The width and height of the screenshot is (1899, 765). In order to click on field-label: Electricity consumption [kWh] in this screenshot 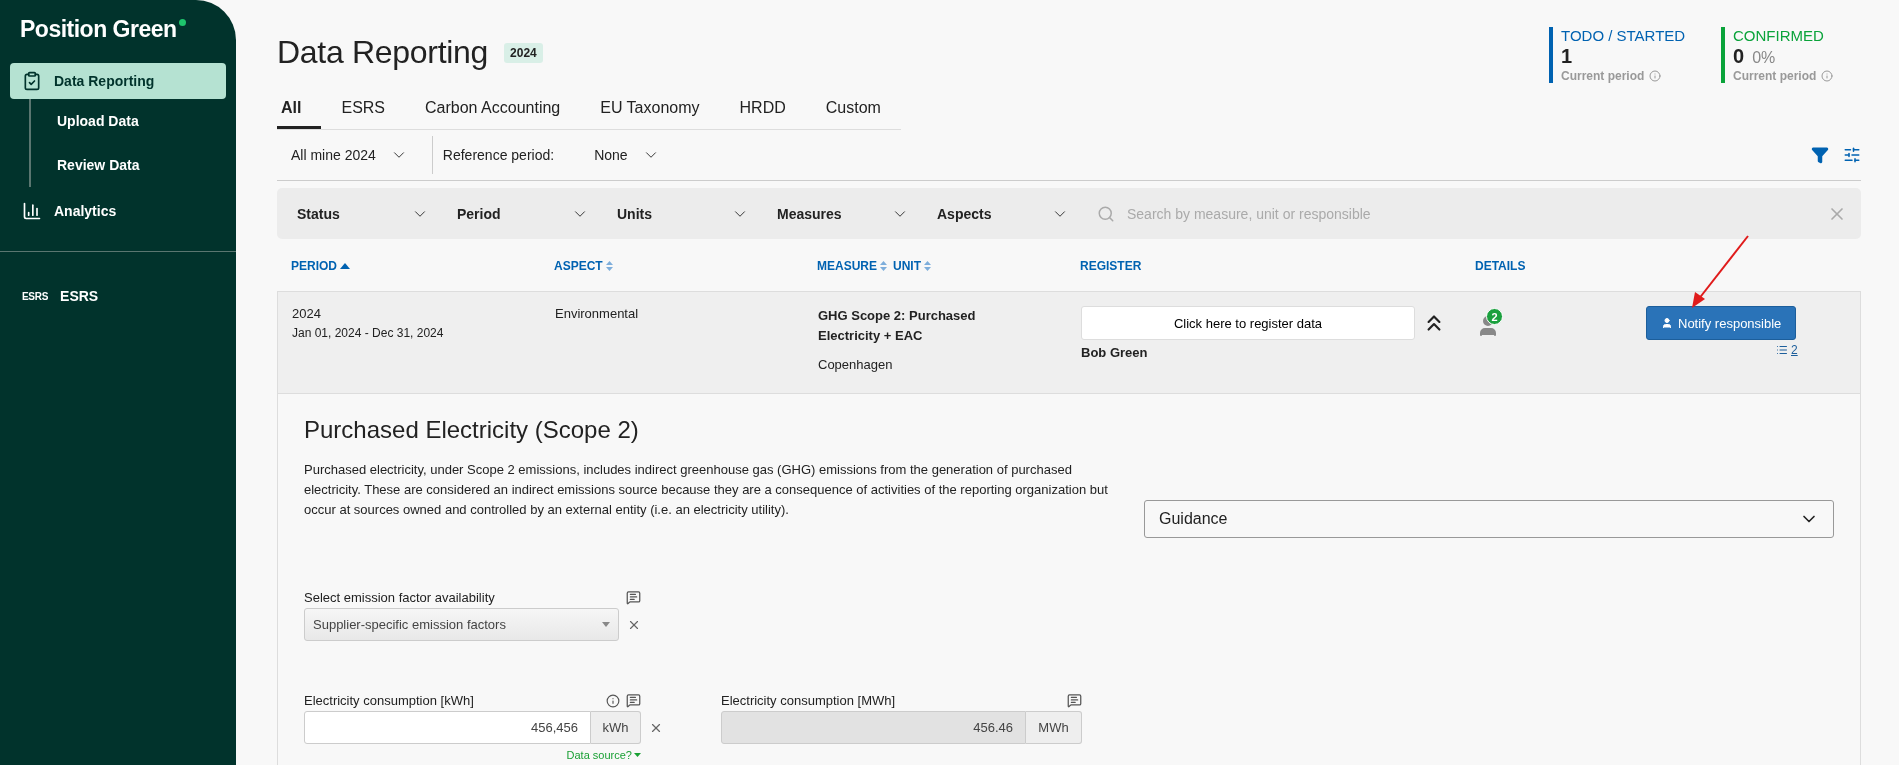, I will do `click(389, 700)`.